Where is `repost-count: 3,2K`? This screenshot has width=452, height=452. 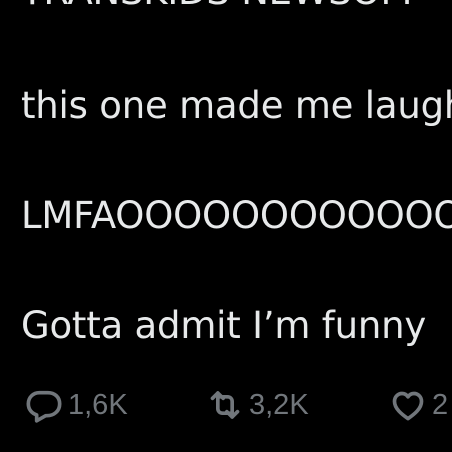
repost-count: 3,2K is located at coordinates (279, 405).